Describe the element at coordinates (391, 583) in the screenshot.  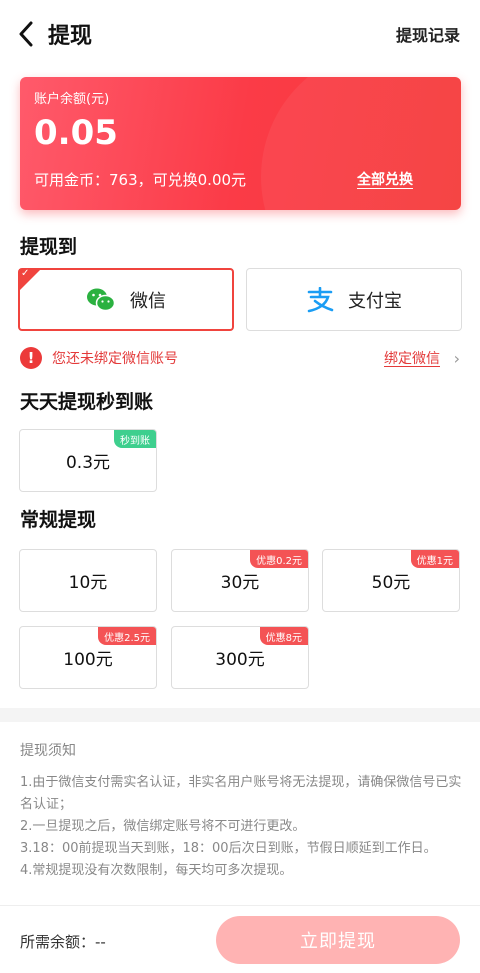
I see `amount-value: 50元` at that location.